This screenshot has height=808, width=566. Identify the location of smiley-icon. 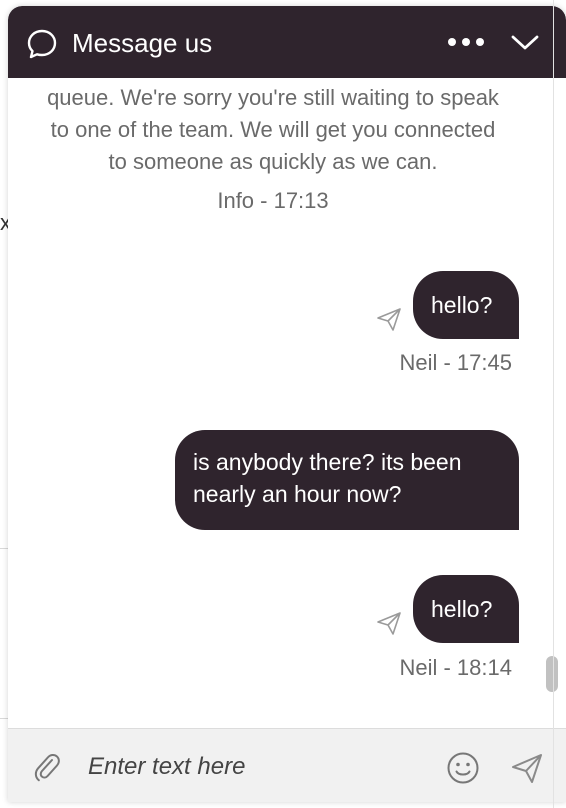
(463, 768).